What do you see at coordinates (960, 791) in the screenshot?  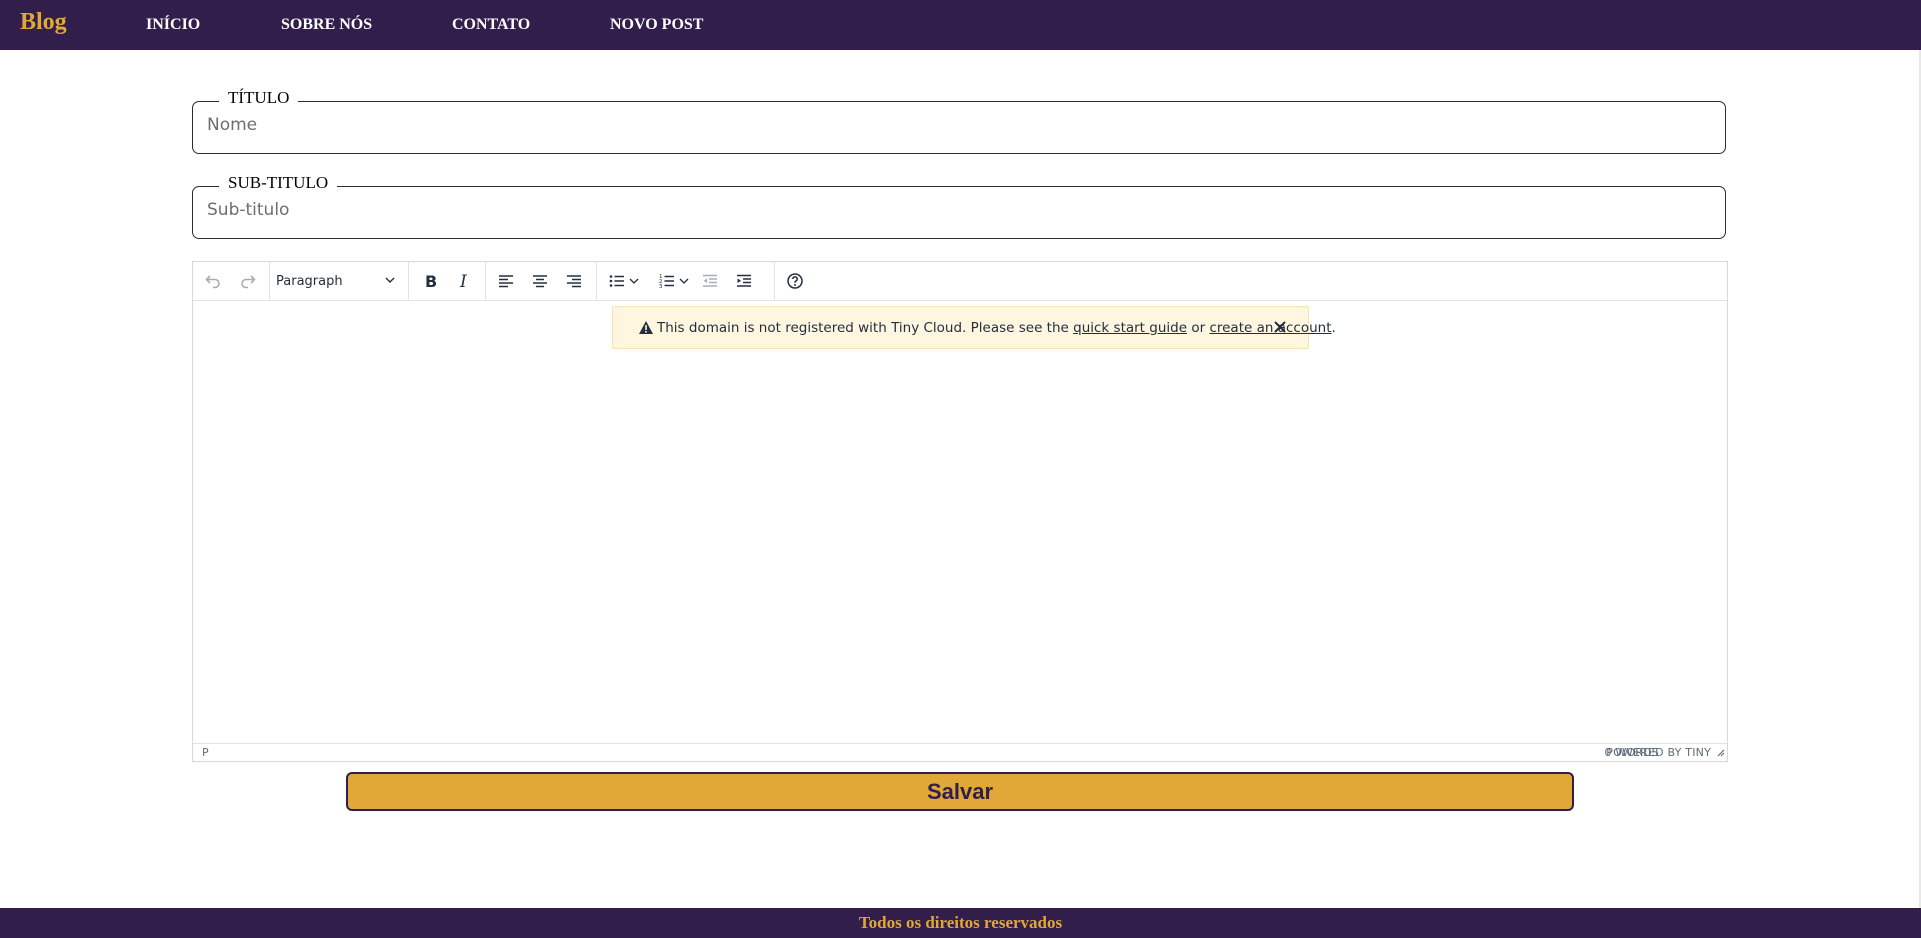 I see `save-button: Salvar` at bounding box center [960, 791].